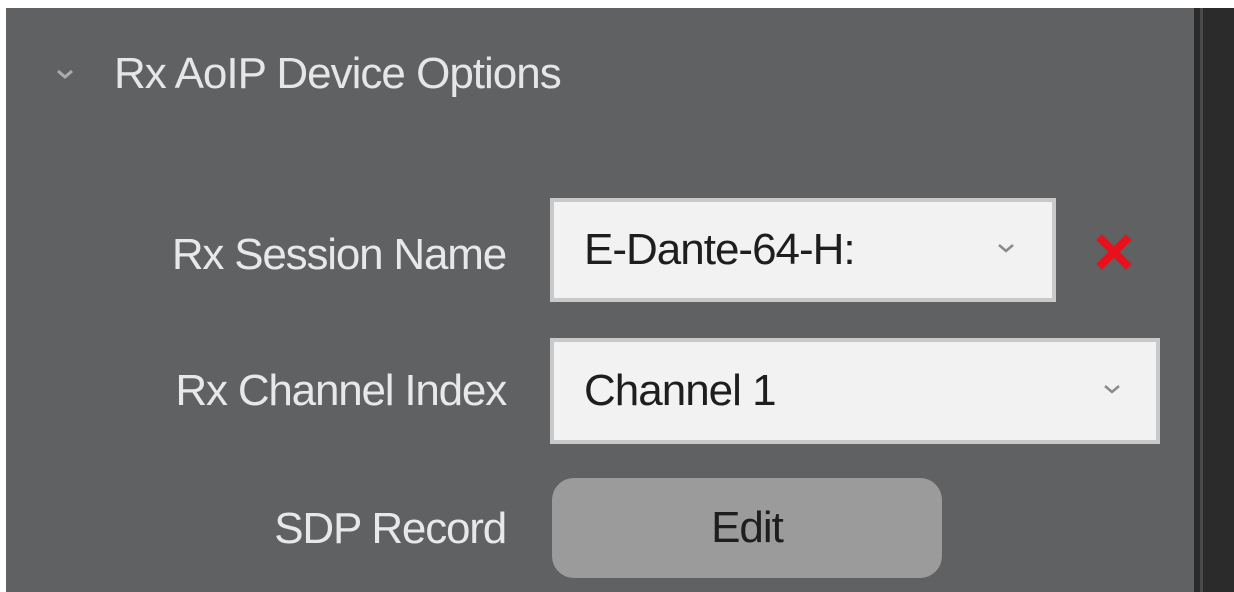 This screenshot has height=592, width=1234. I want to click on sdp-record-label: SDP Record, so click(390, 528).